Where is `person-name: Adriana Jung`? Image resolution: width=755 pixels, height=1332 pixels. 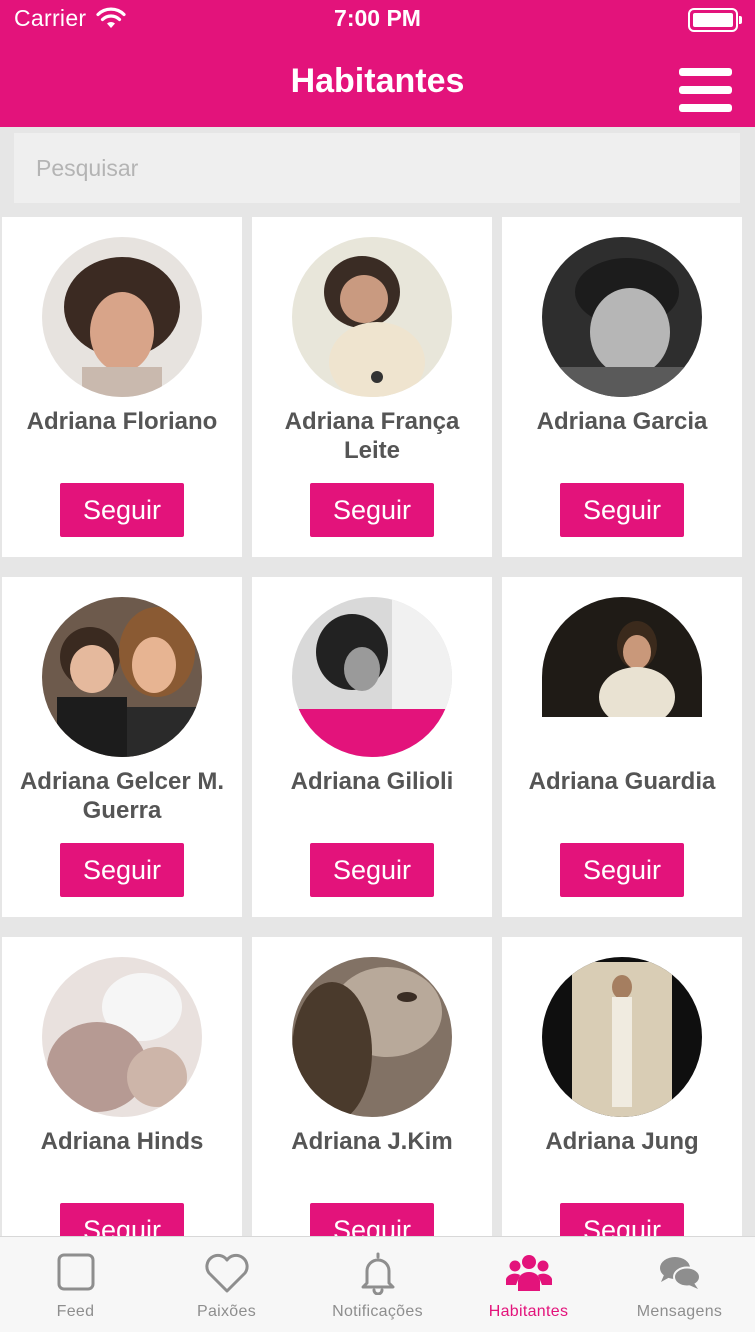
person-name: Adriana Jung is located at coordinates (622, 1141).